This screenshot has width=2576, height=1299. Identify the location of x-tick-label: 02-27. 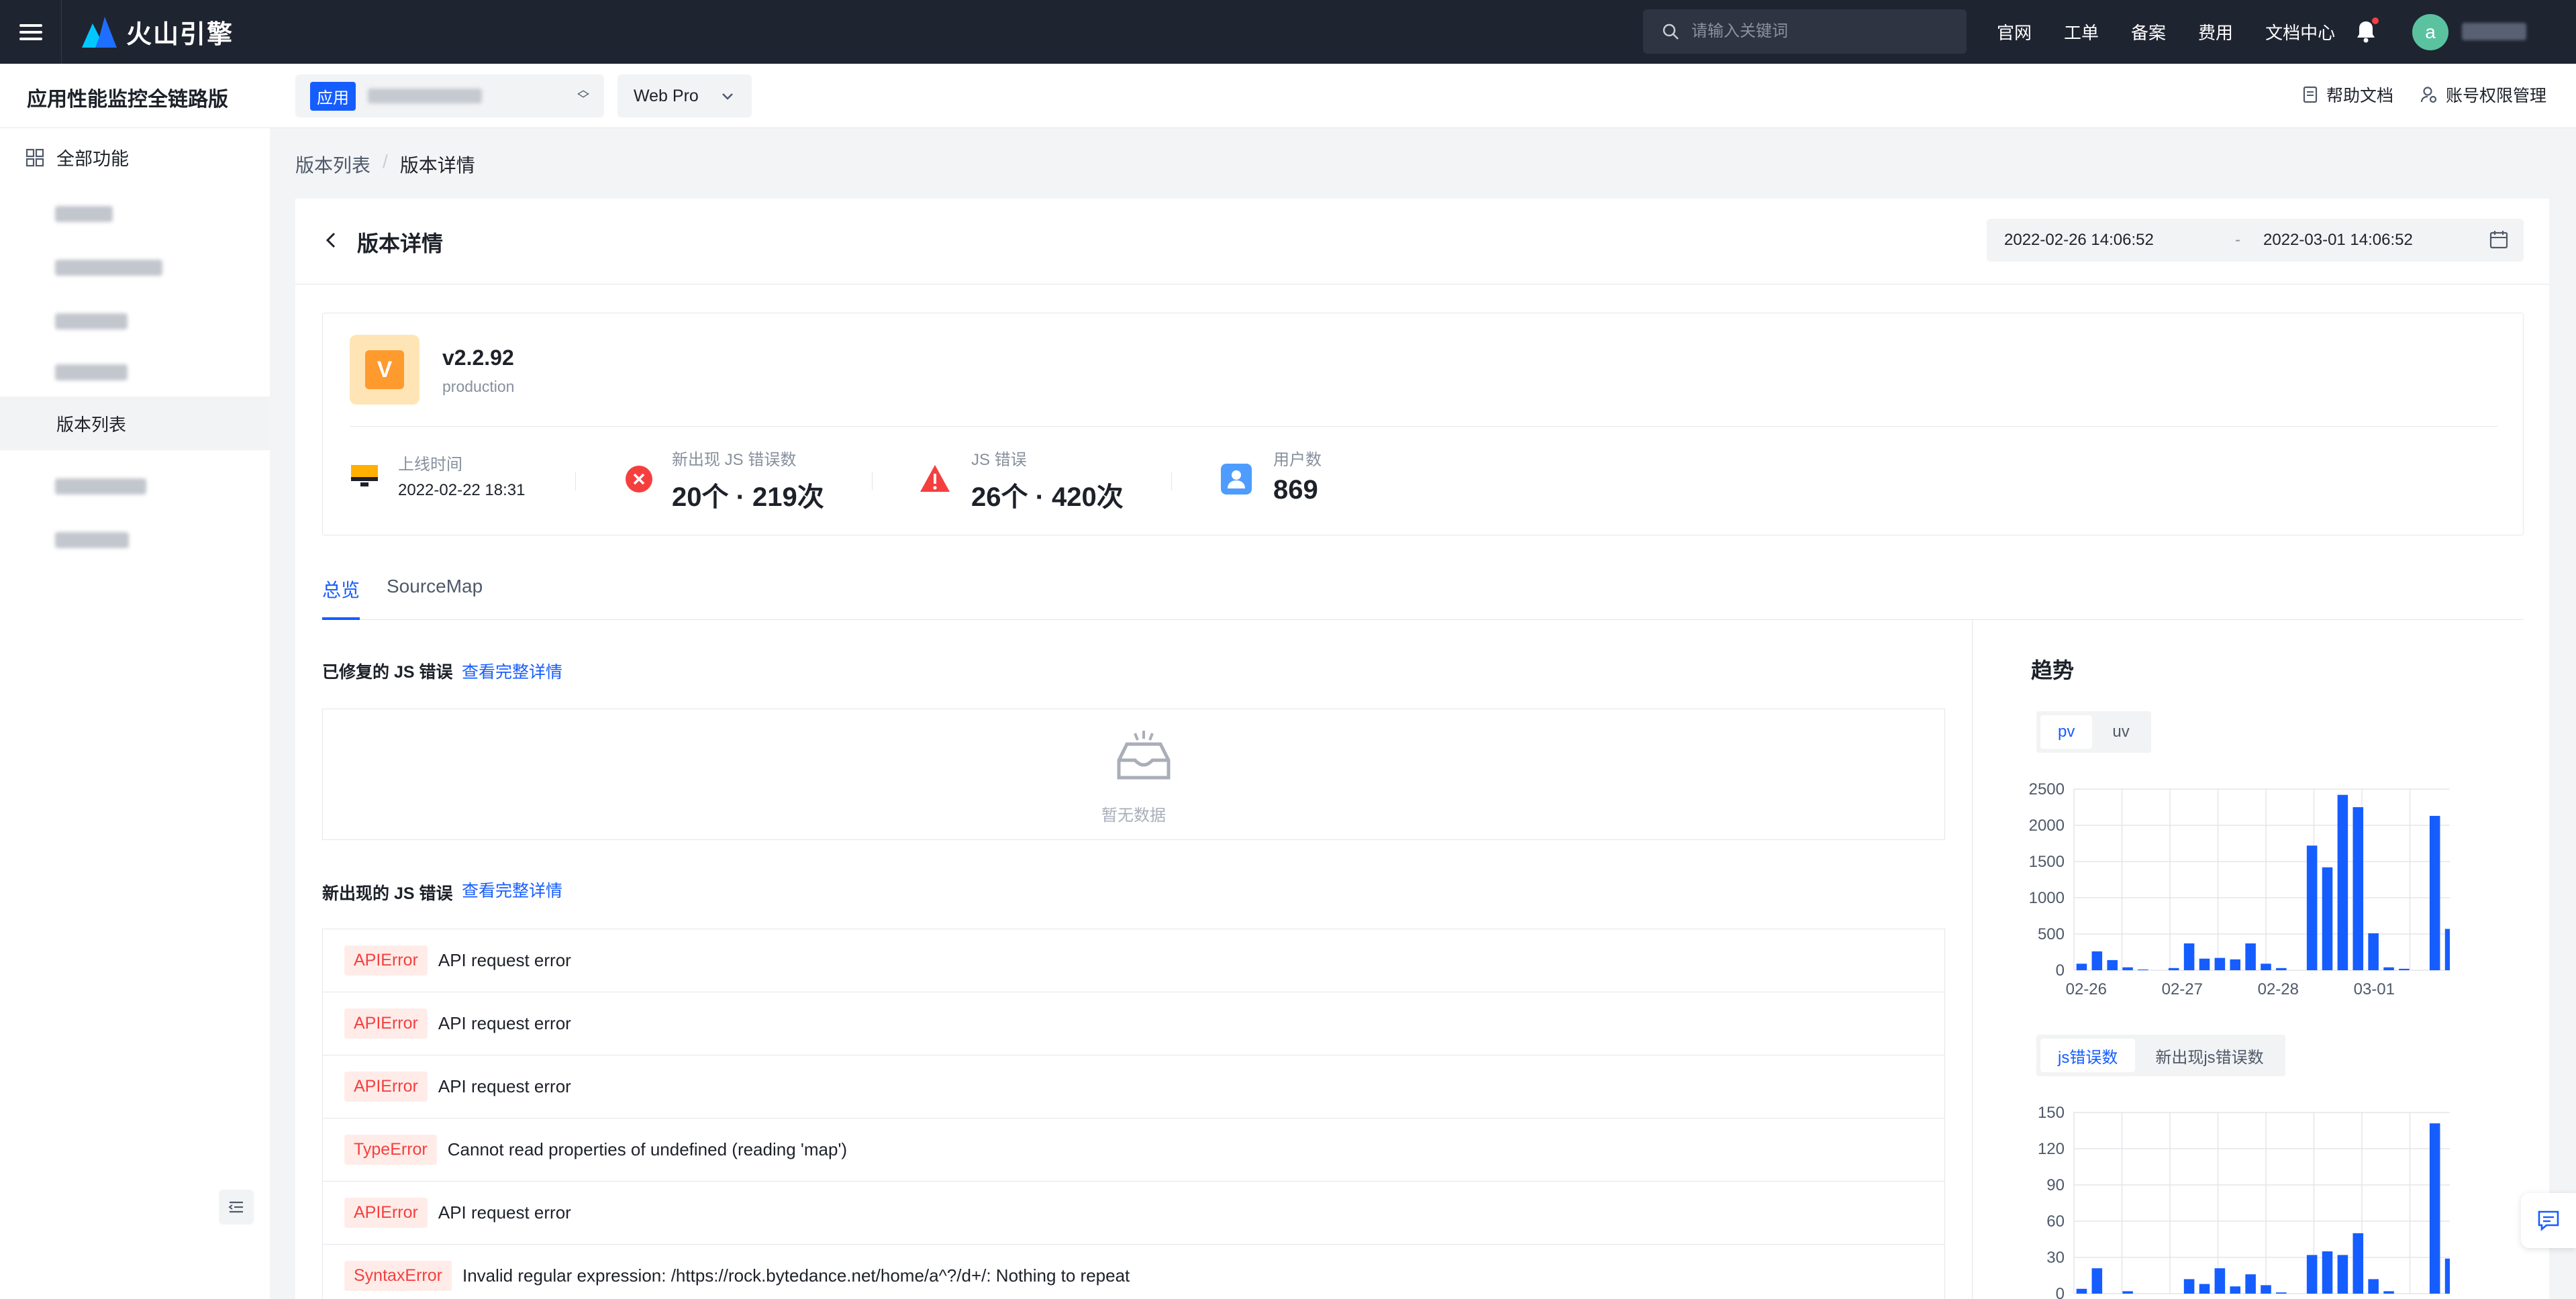
(2182, 988).